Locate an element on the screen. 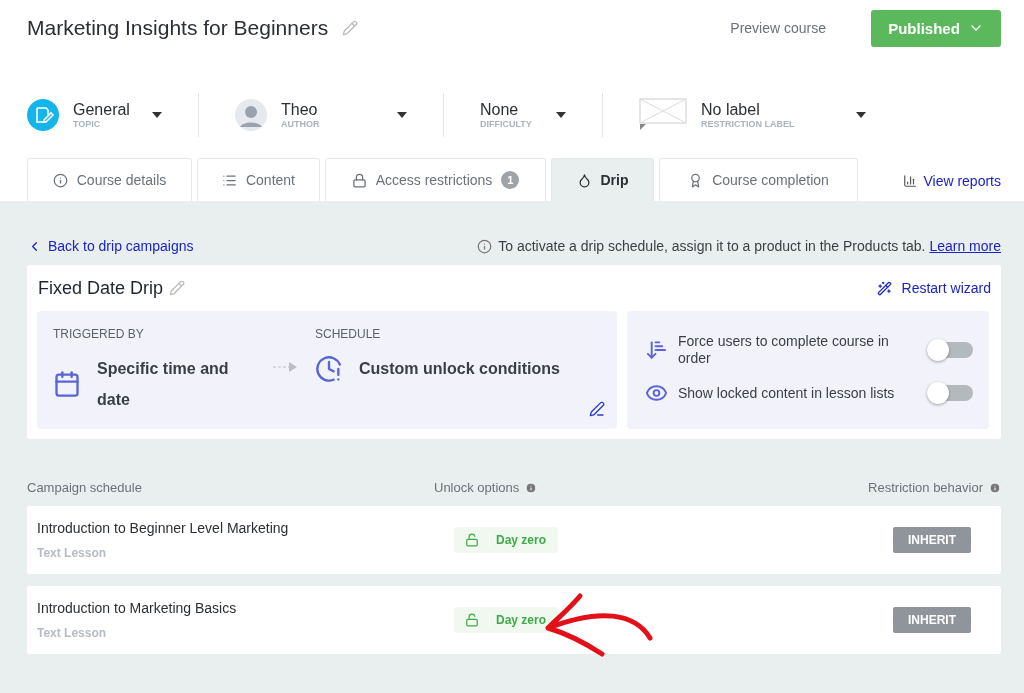 This screenshot has width=1024, height=693. sort-icon is located at coordinates (656, 350).